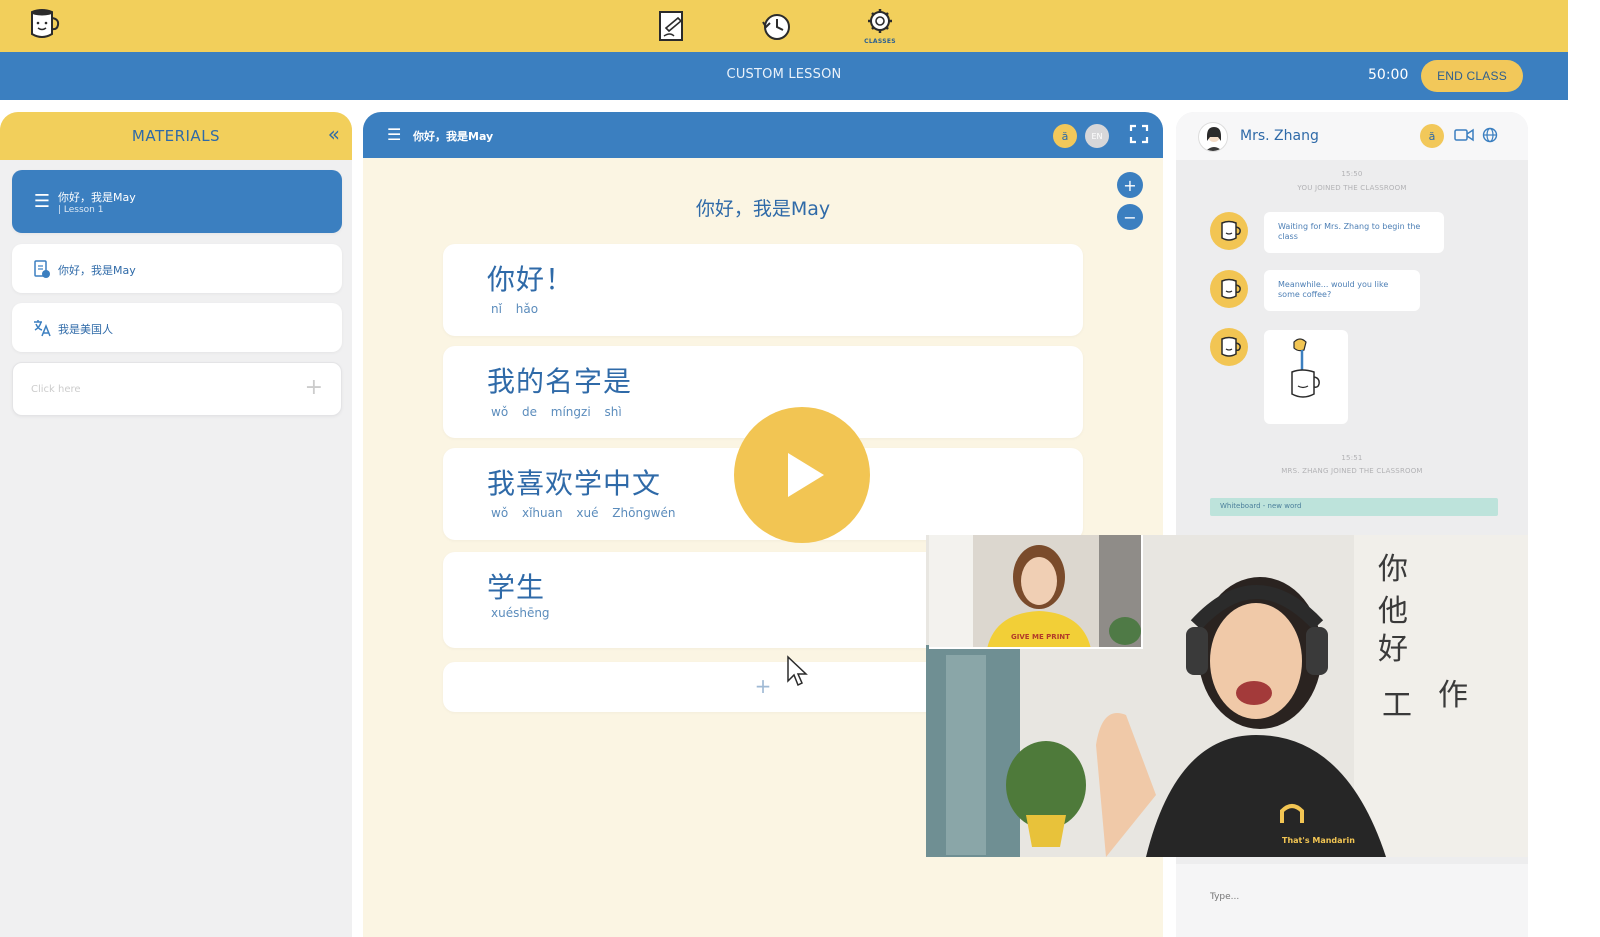  I want to click on student-video-image: GIVE ME PRINT, so click(1035, 591).